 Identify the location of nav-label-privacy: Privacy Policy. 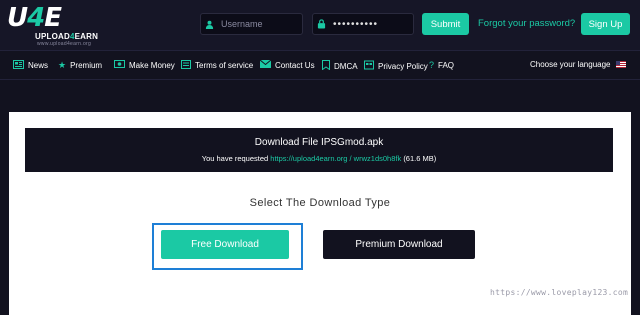
(403, 66).